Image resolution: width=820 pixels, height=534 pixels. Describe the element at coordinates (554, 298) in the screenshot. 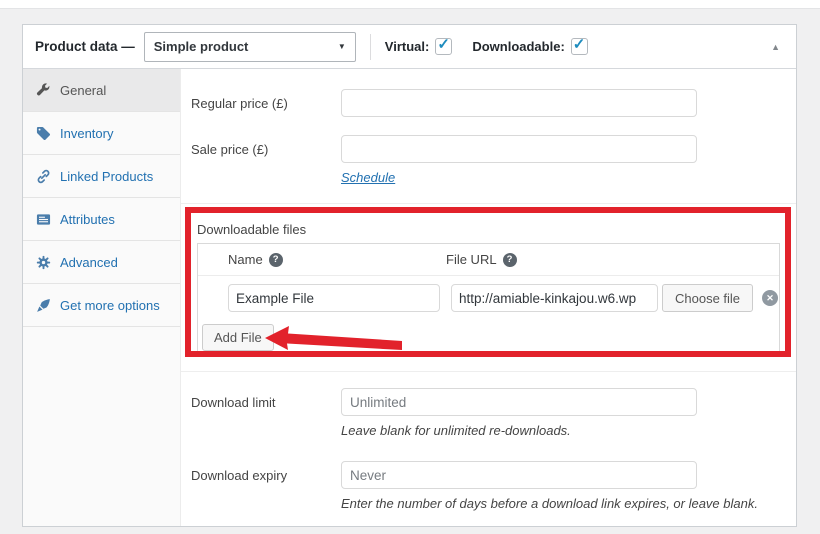

I see `file-url-input` at that location.